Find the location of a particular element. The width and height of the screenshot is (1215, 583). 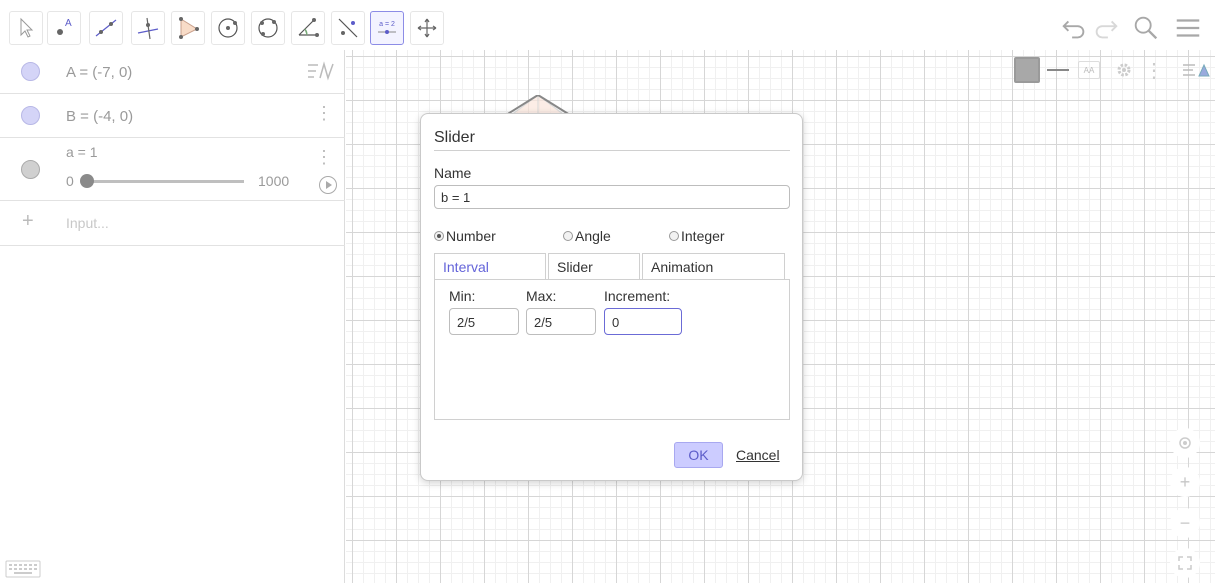

radio-integer: Integer is located at coordinates (697, 236).